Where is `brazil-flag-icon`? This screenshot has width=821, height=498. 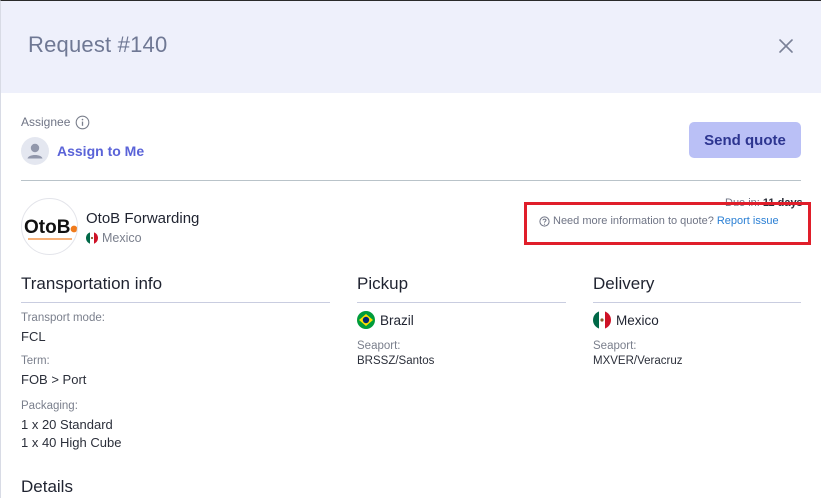
brazil-flag-icon is located at coordinates (366, 320).